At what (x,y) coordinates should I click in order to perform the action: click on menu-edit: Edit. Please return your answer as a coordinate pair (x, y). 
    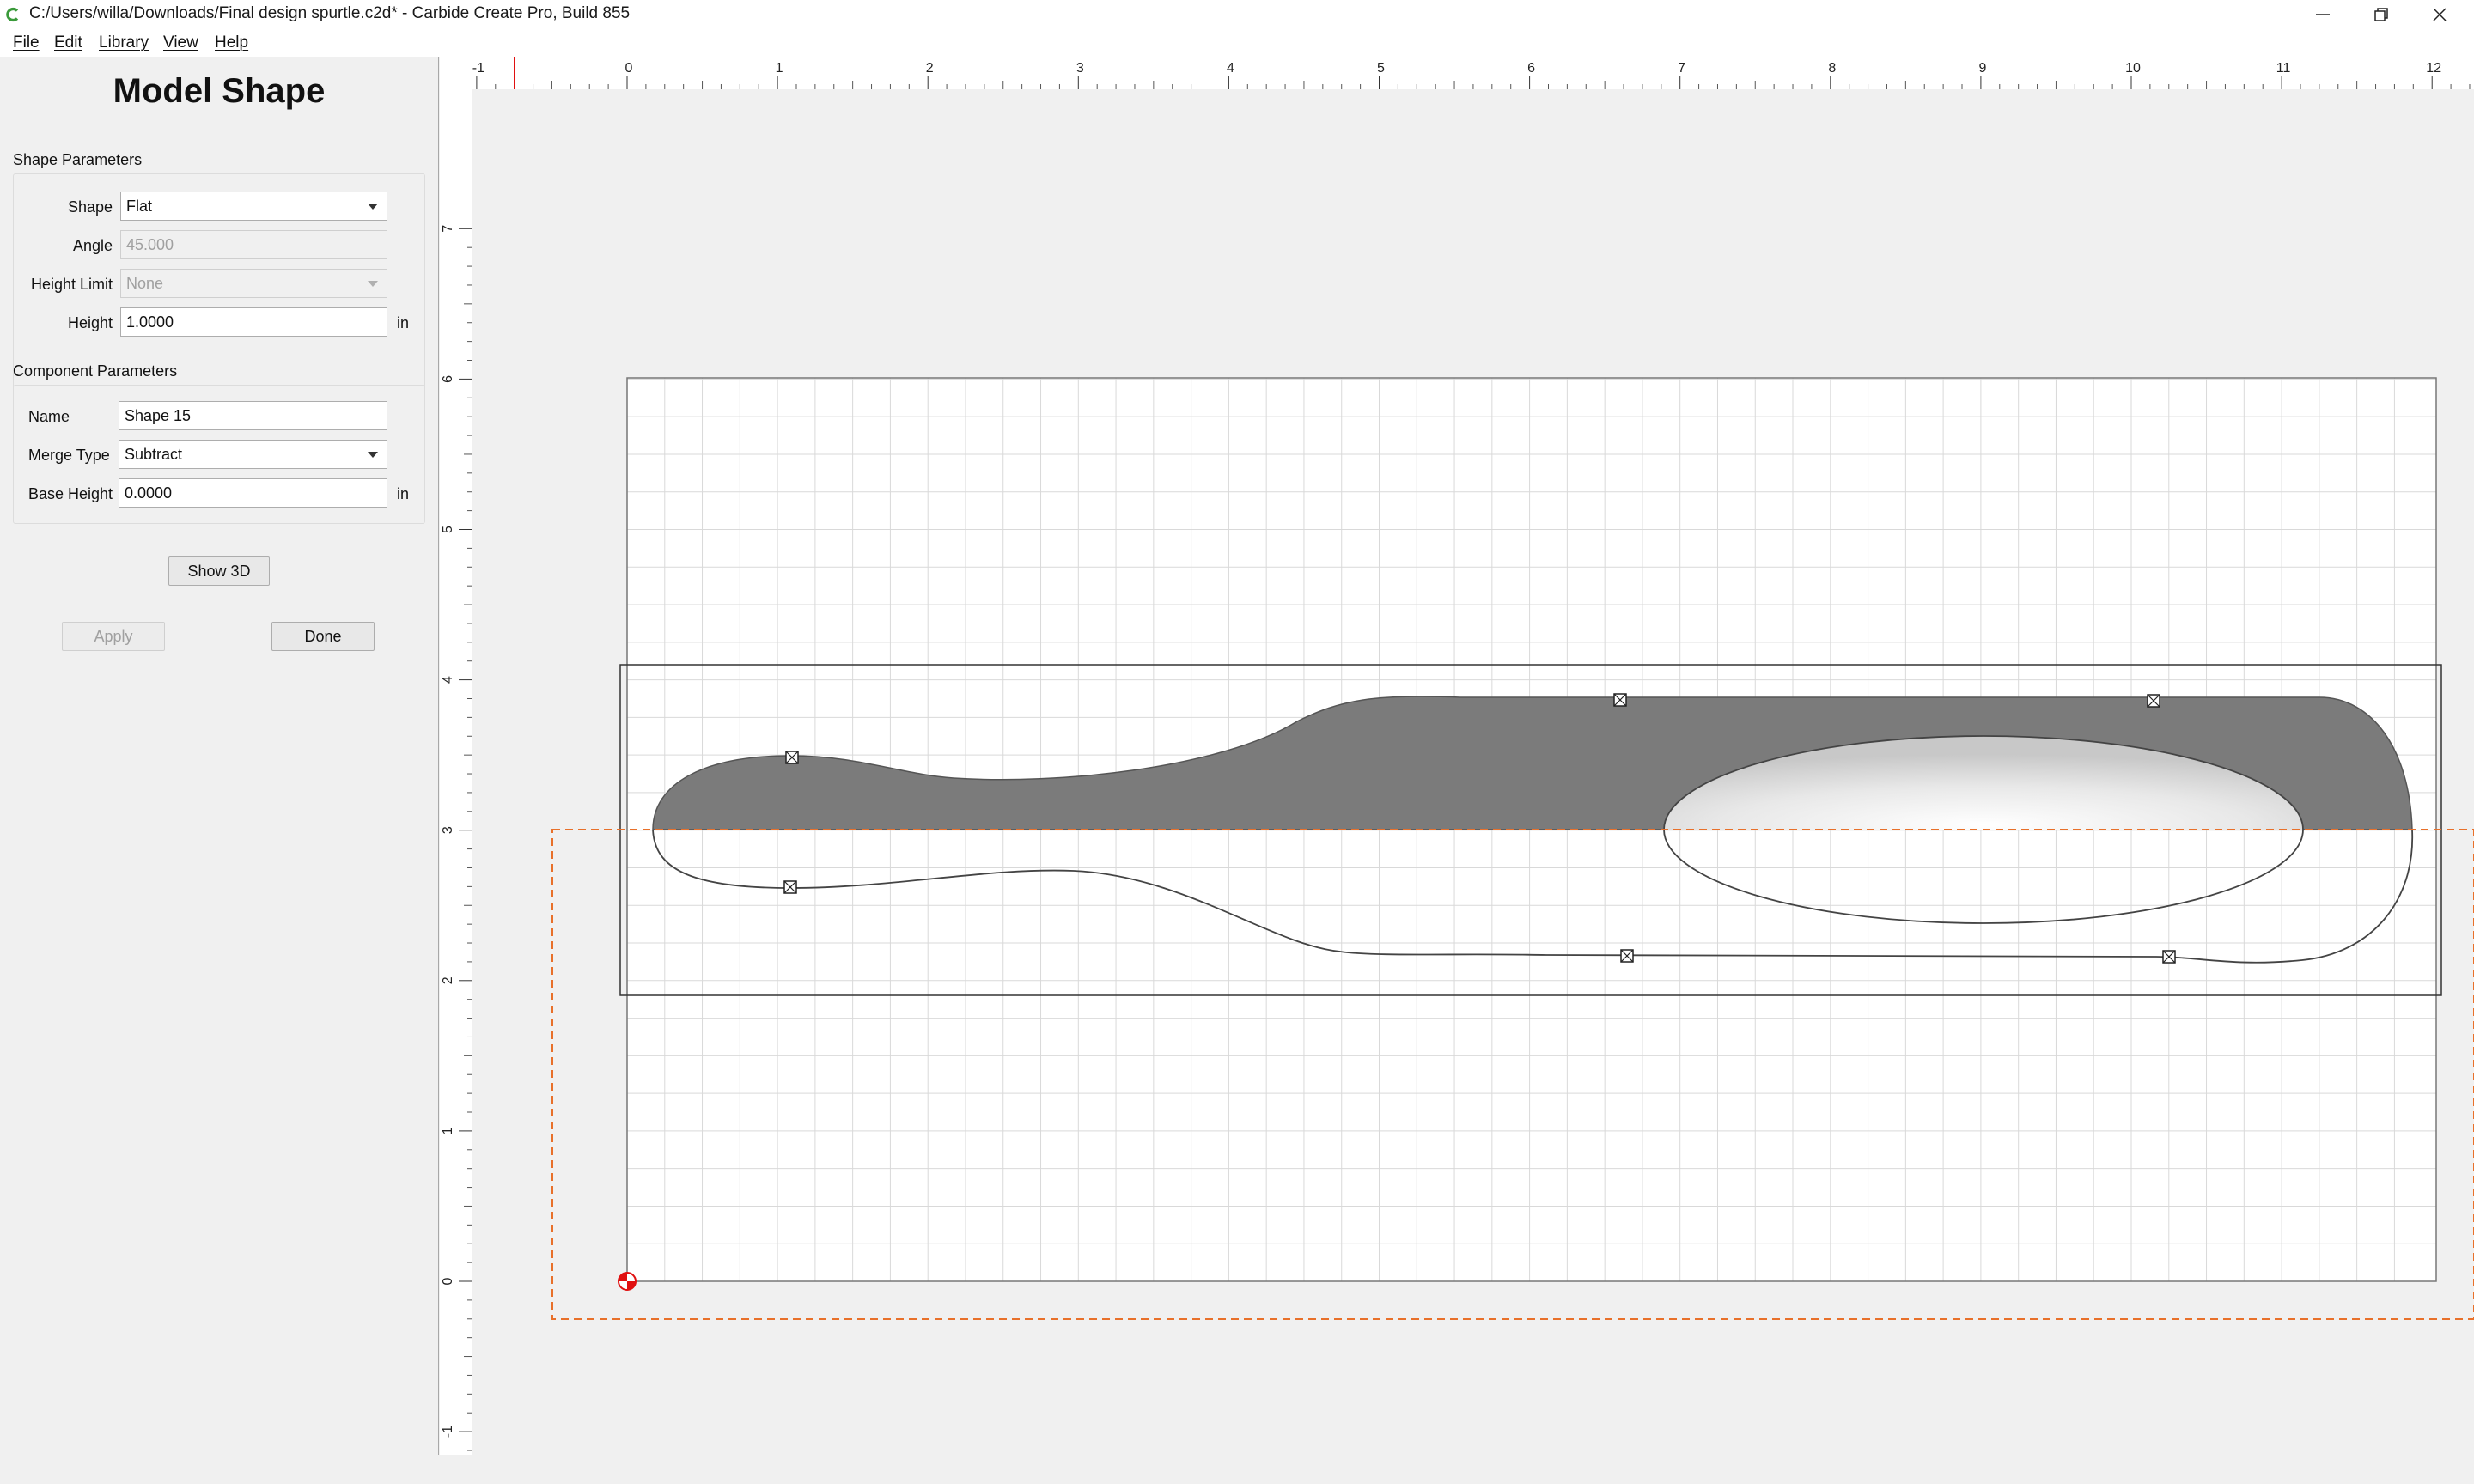
    Looking at the image, I should click on (68, 42).